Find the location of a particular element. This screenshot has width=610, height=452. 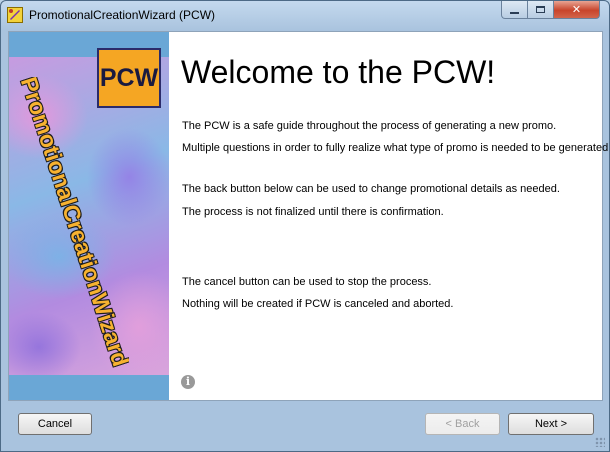

close-icon: ✕ is located at coordinates (576, 9).